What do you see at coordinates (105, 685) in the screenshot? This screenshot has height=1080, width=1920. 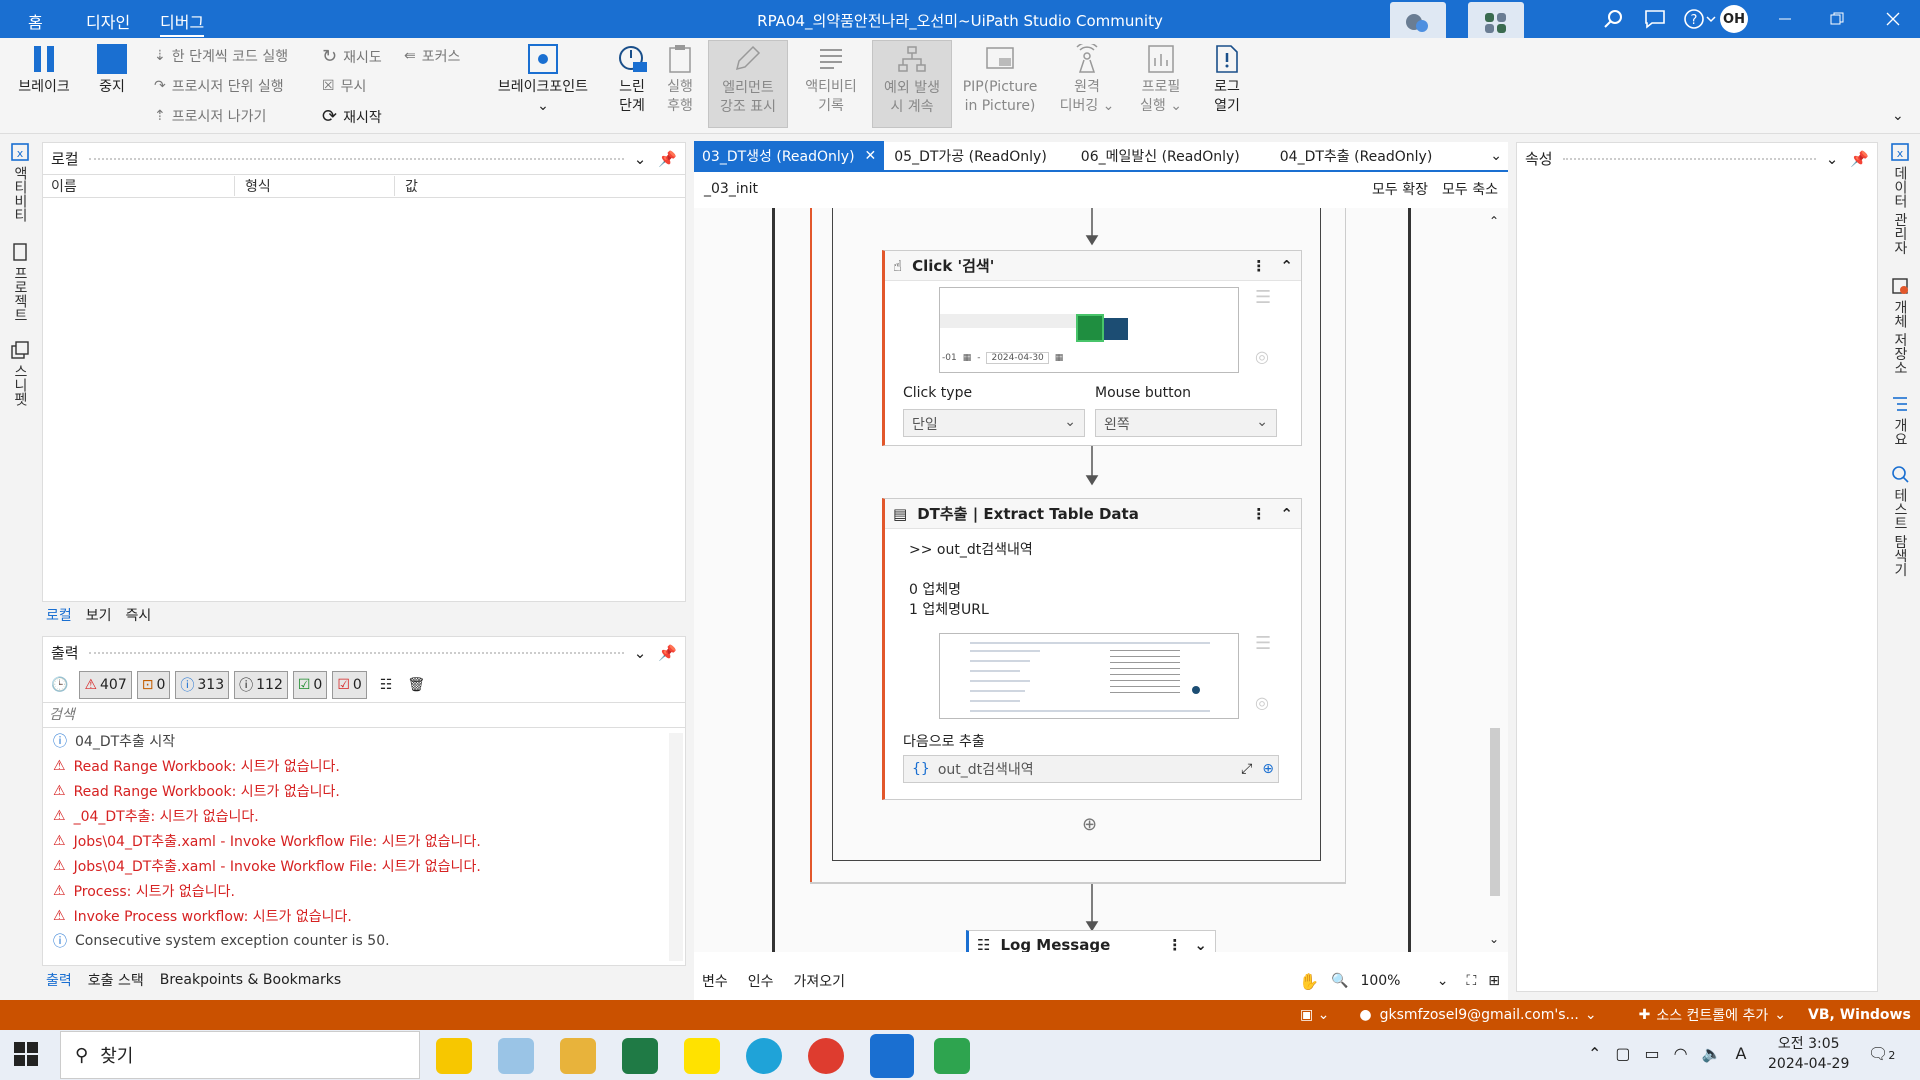 I see `warning-filter: ⚠ 407` at bounding box center [105, 685].